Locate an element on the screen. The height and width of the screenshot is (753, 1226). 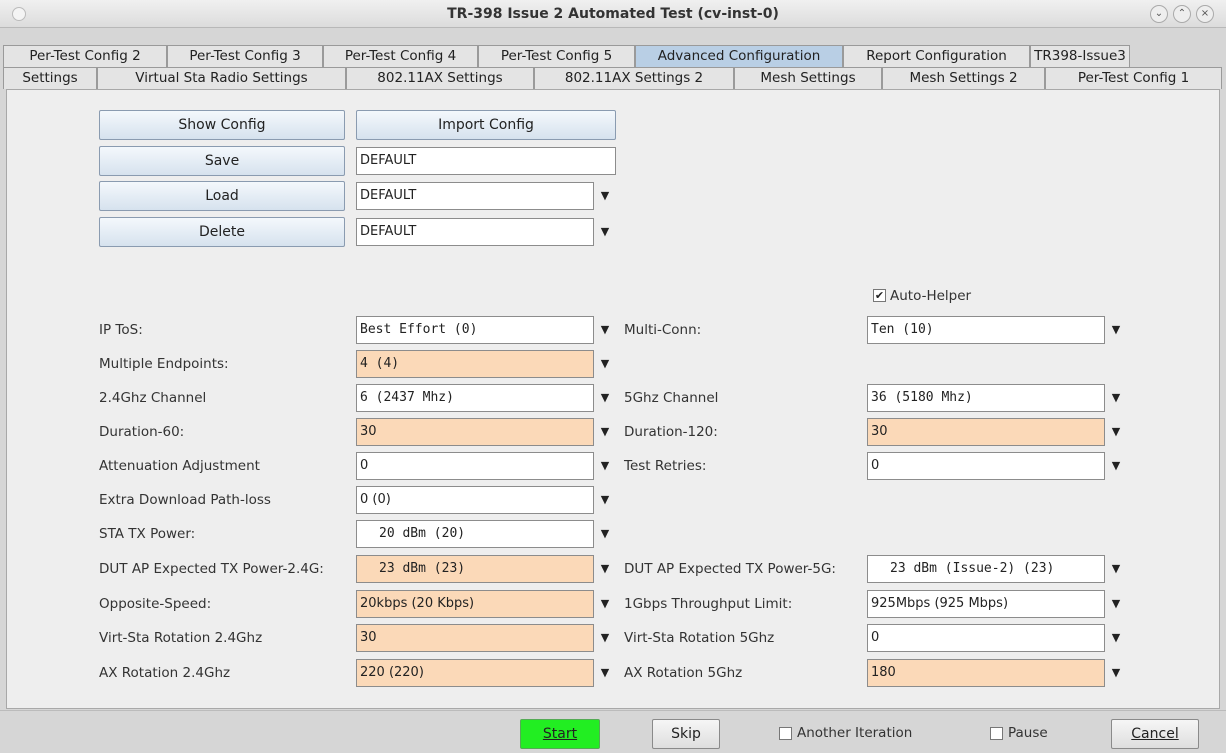
delete-button: Delete is located at coordinates (222, 232).